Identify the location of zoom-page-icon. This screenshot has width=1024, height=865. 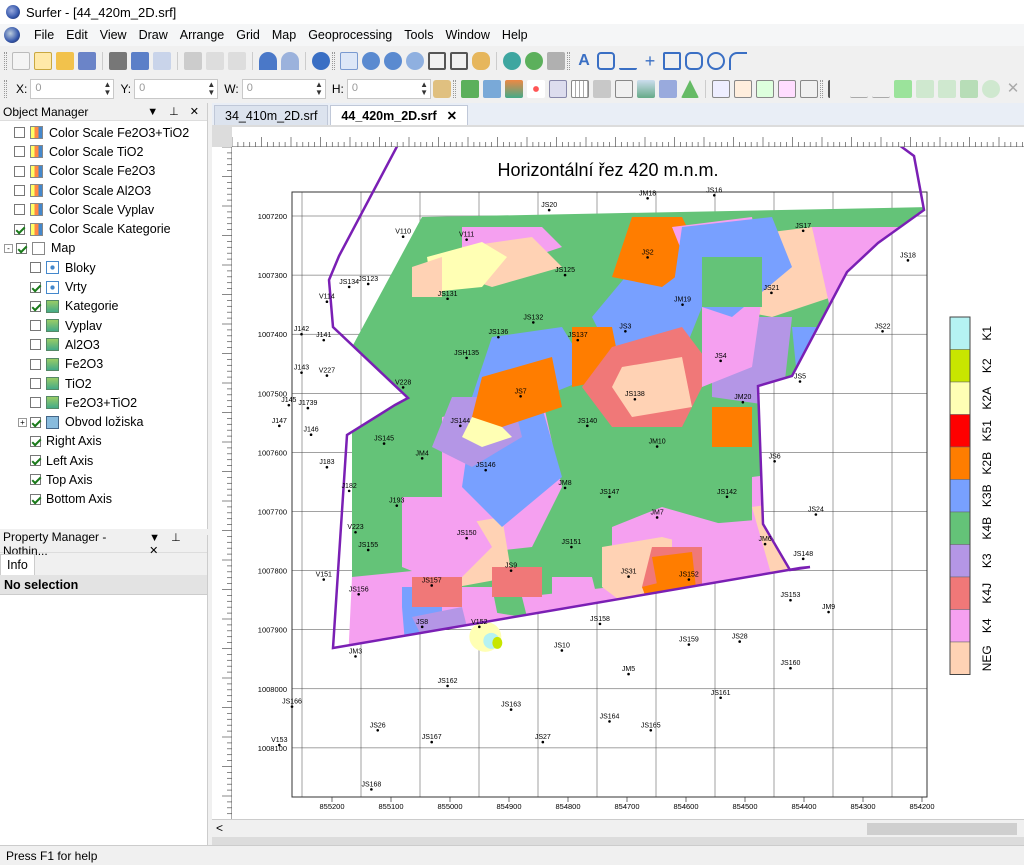
(437, 61).